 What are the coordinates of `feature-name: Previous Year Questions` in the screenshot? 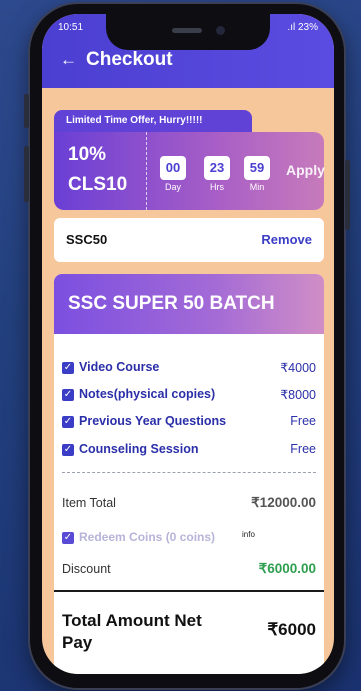 It's located at (153, 421).